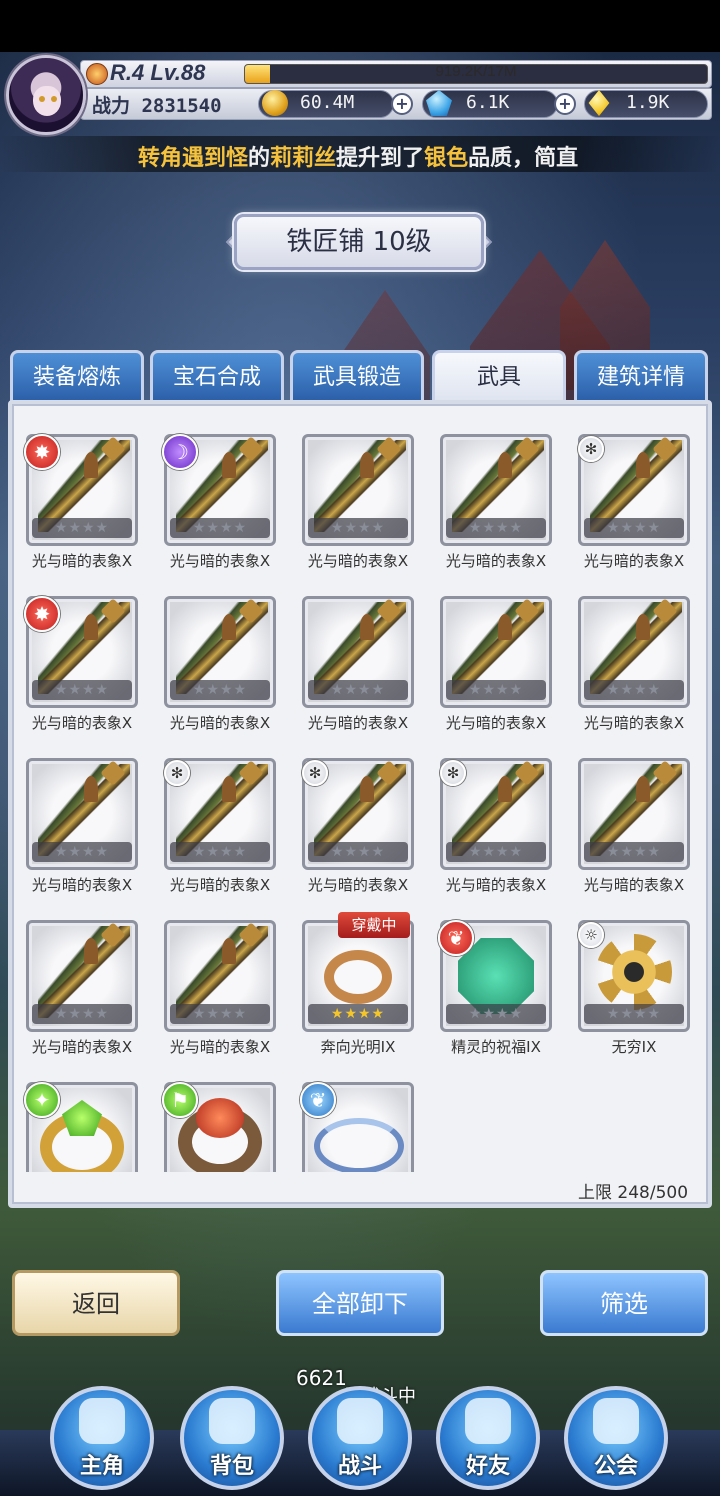 The width and height of the screenshot is (720, 1496). What do you see at coordinates (353, 1110) in the screenshot?
I see `accessory-slot: ❦` at bounding box center [353, 1110].